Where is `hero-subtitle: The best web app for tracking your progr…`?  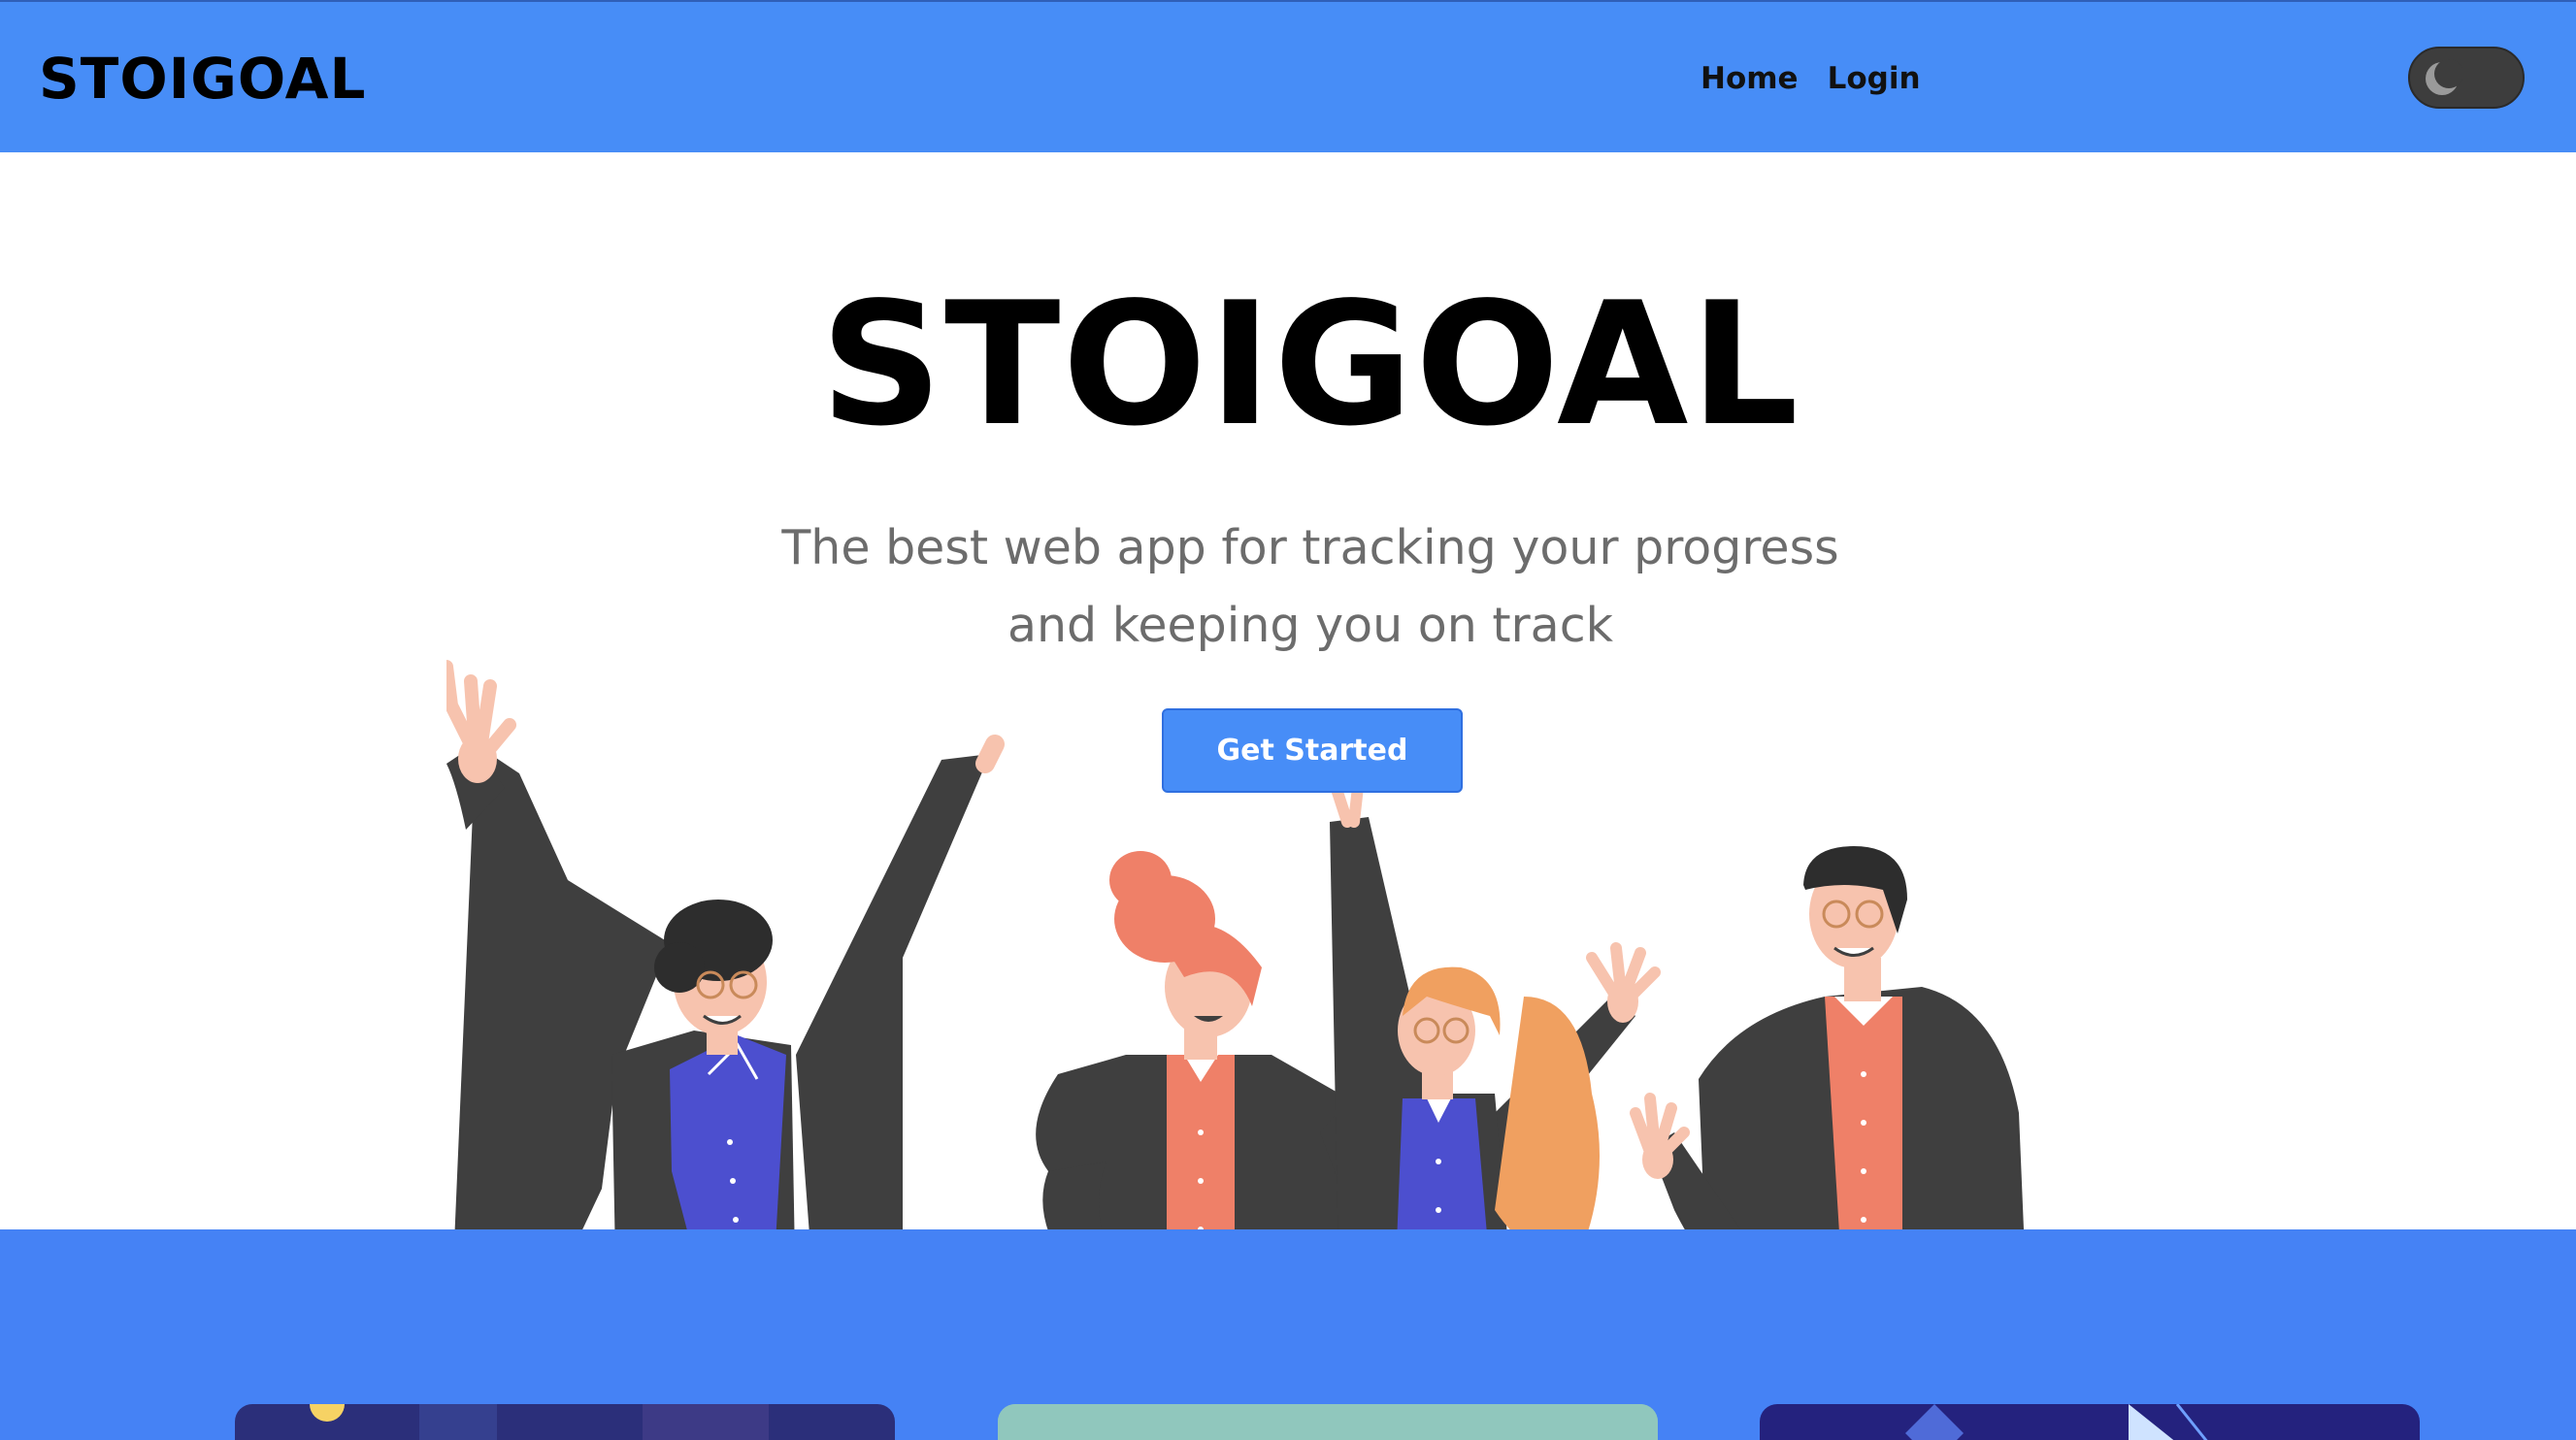 hero-subtitle: The best web app for tracking your progr… is located at coordinates (1310, 587).